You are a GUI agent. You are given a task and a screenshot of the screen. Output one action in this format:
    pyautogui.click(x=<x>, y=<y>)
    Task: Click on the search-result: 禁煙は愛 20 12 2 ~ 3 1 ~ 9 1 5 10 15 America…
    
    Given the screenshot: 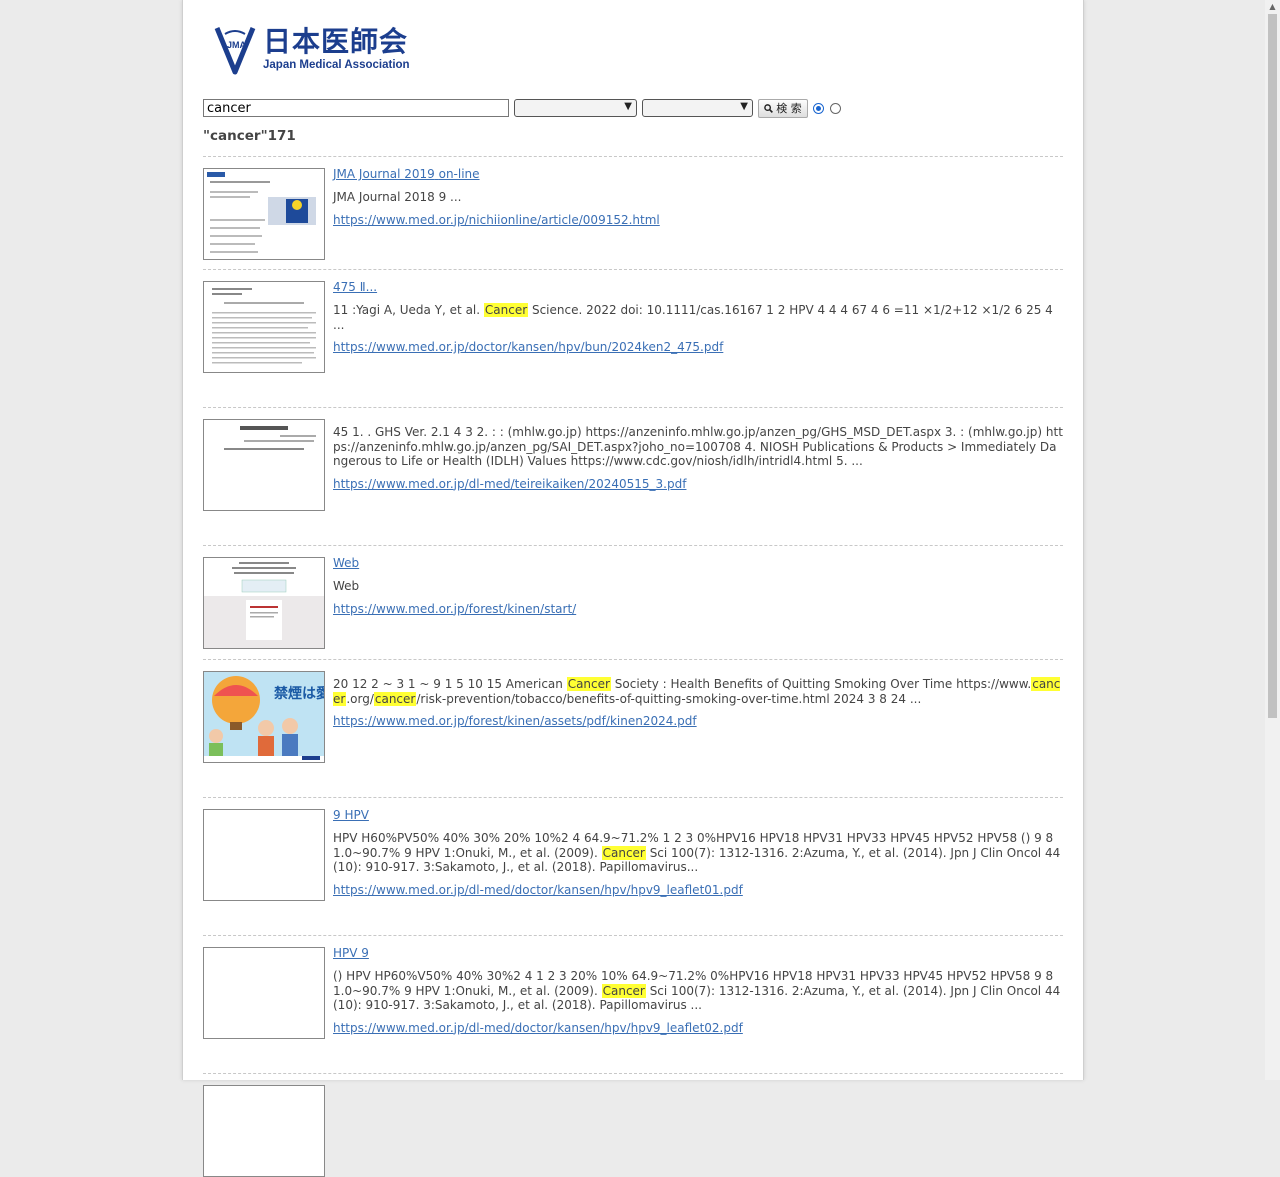 What is the action you would take?
    pyautogui.click(x=633, y=728)
    